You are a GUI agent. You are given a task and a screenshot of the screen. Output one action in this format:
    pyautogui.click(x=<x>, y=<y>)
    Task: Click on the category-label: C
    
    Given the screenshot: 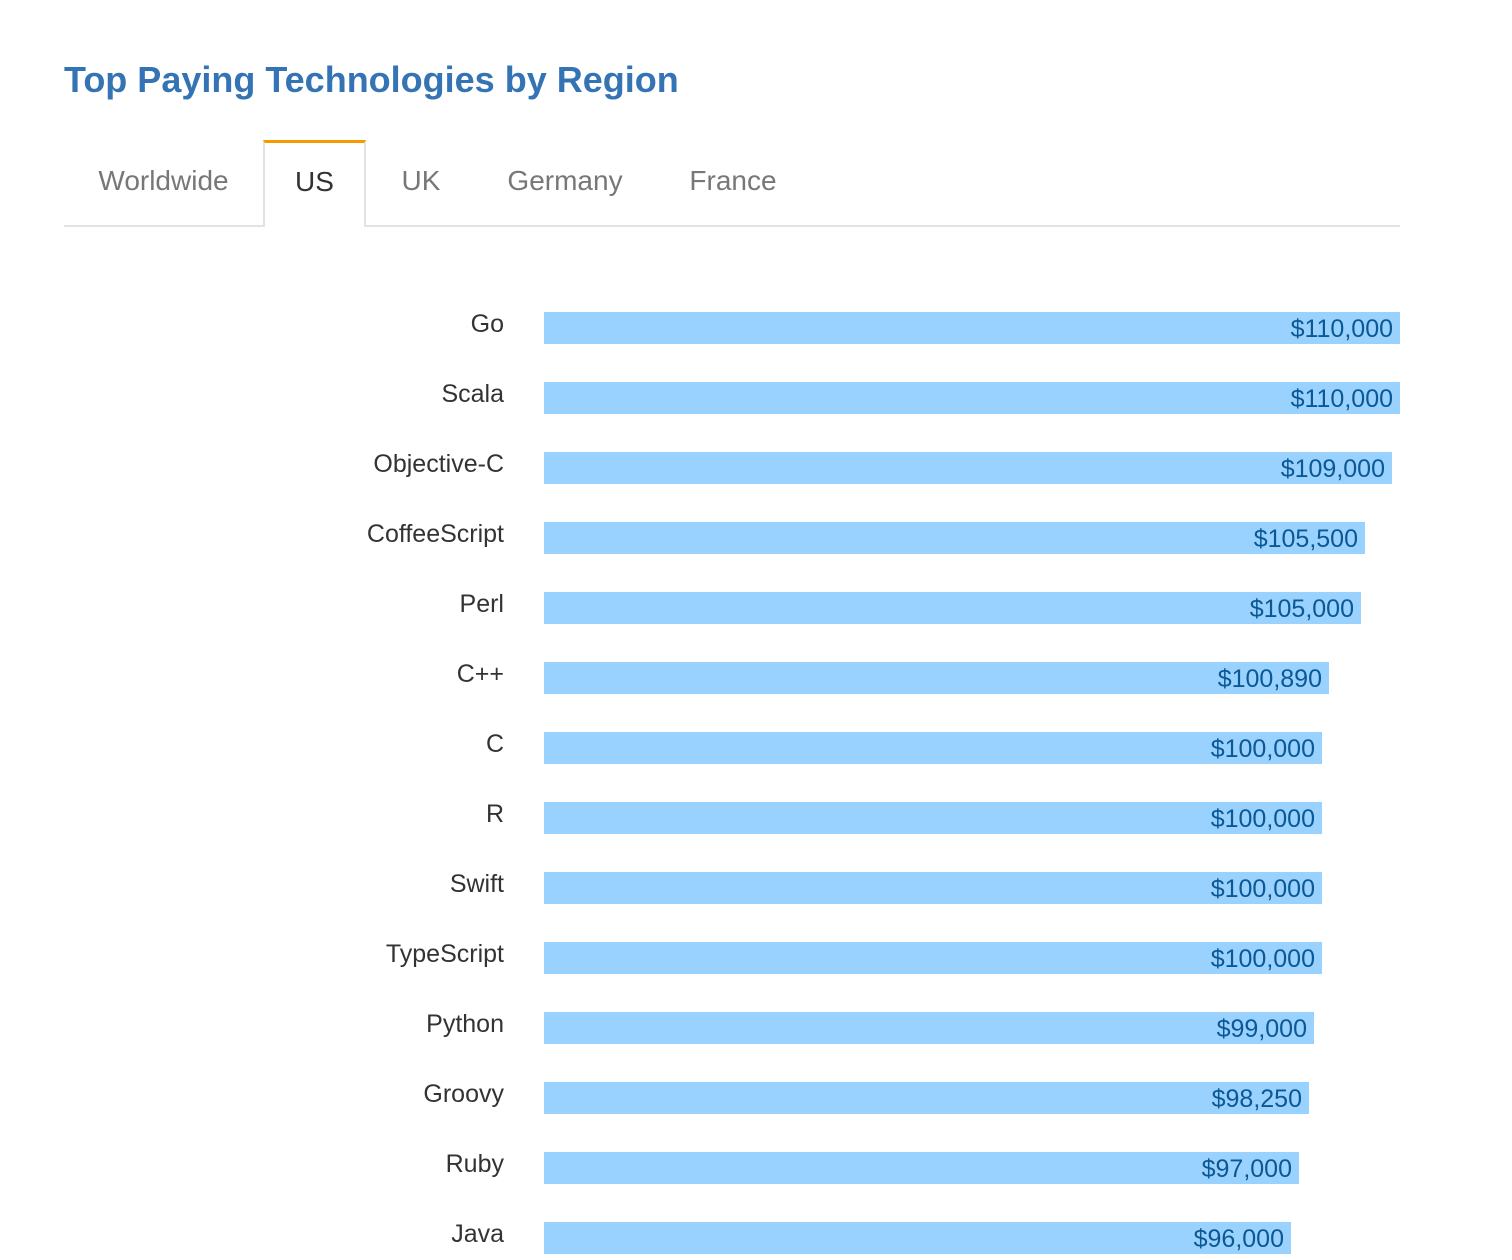 What is the action you would take?
    pyautogui.click(x=494, y=744)
    